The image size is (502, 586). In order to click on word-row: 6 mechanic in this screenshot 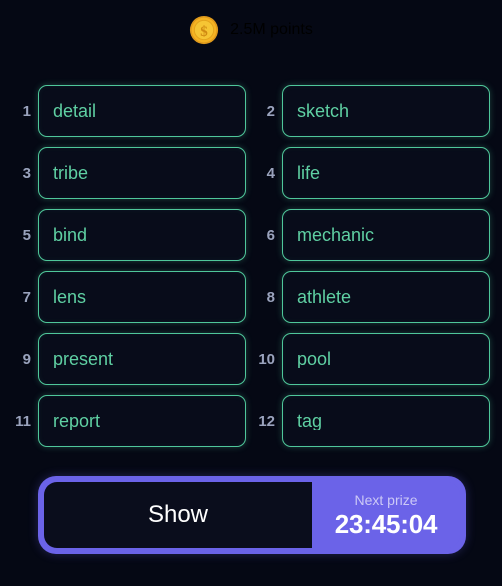, I will do `click(373, 235)`.